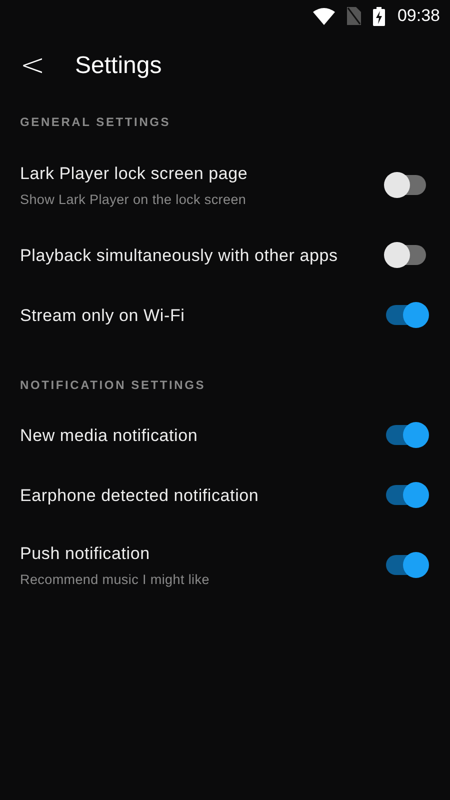  I want to click on section-header: GENERAL SETTINGS, so click(95, 122).